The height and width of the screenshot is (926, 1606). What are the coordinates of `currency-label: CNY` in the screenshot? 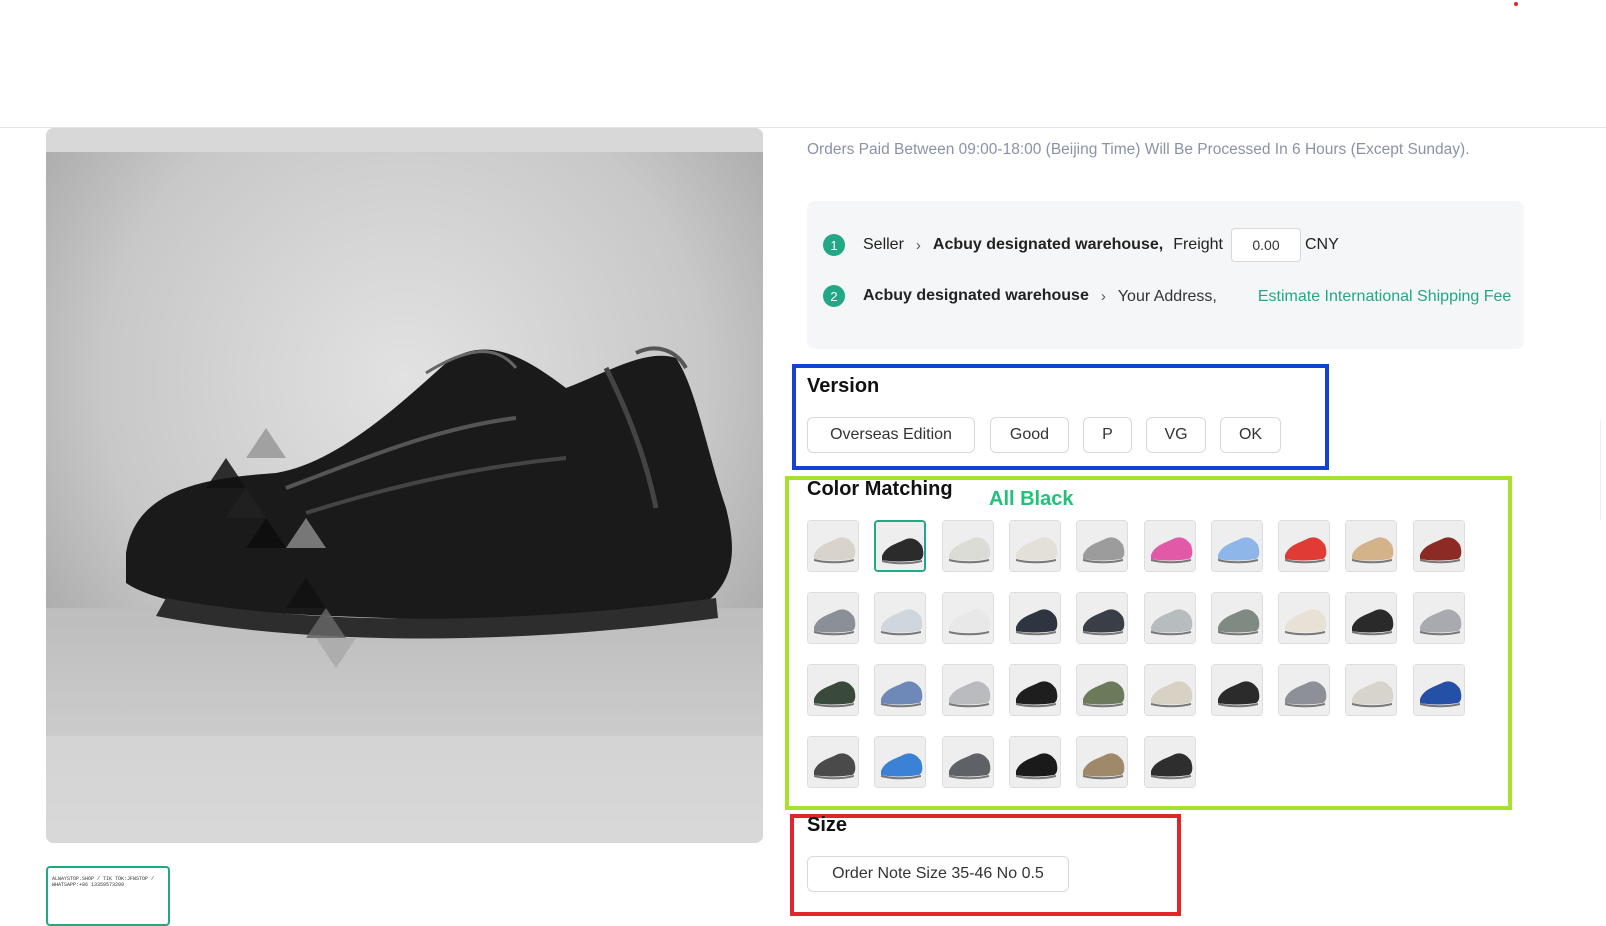 It's located at (1321, 244).